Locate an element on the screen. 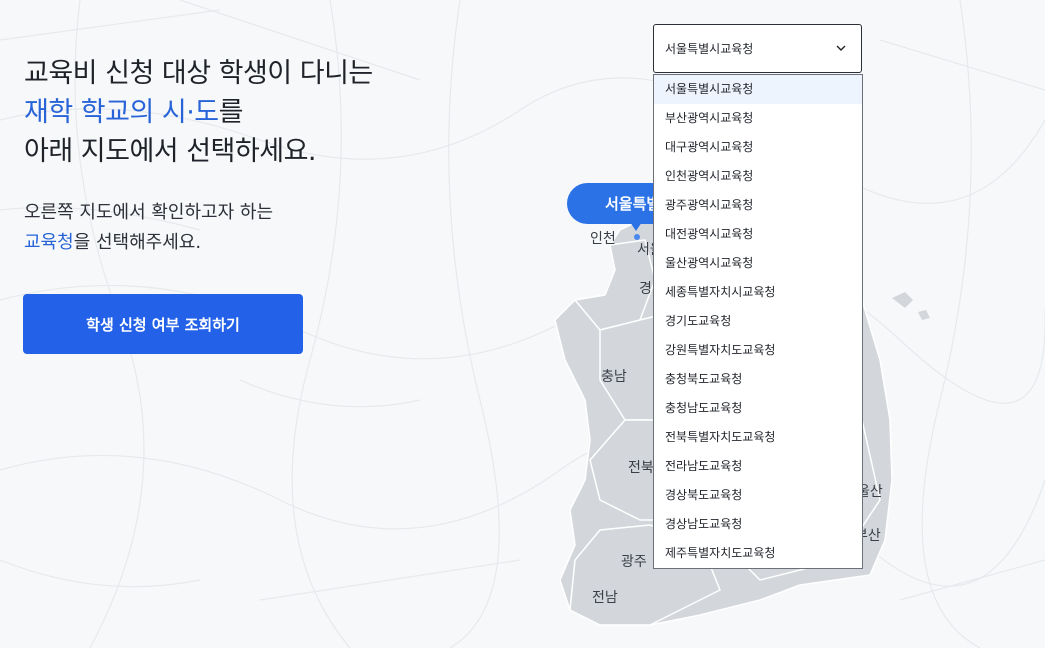  option-chungbuk: 충청북도교육청 is located at coordinates (758, 379).